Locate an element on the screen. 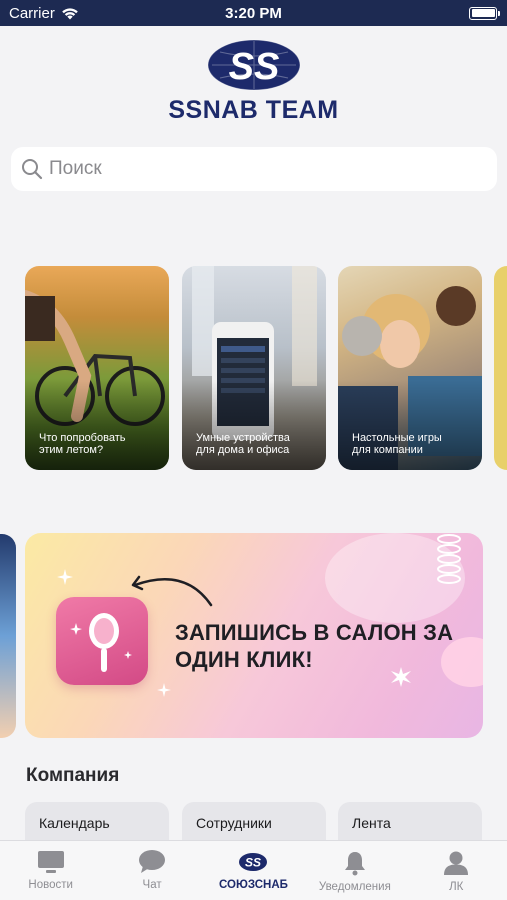 The image size is (507, 900). tab-profile: ЛК is located at coordinates (456, 871).